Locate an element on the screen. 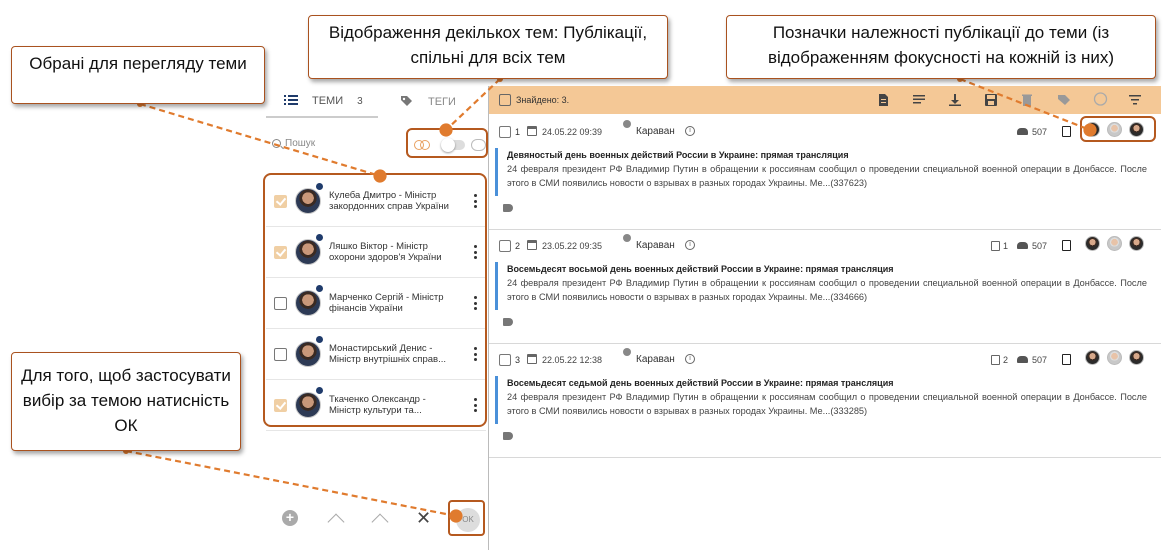  search-placeholder: Пошук is located at coordinates (300, 143).